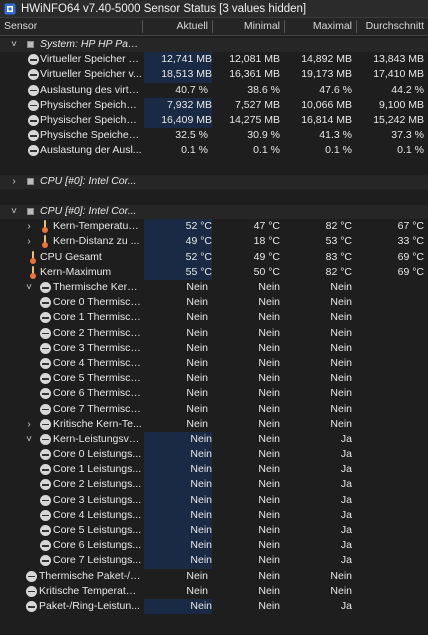 The height and width of the screenshot is (635, 428). Describe the element at coordinates (214, 333) in the screenshot. I see `sensor-row: Core 2 Thermisch... Nein Nein Nein` at that location.